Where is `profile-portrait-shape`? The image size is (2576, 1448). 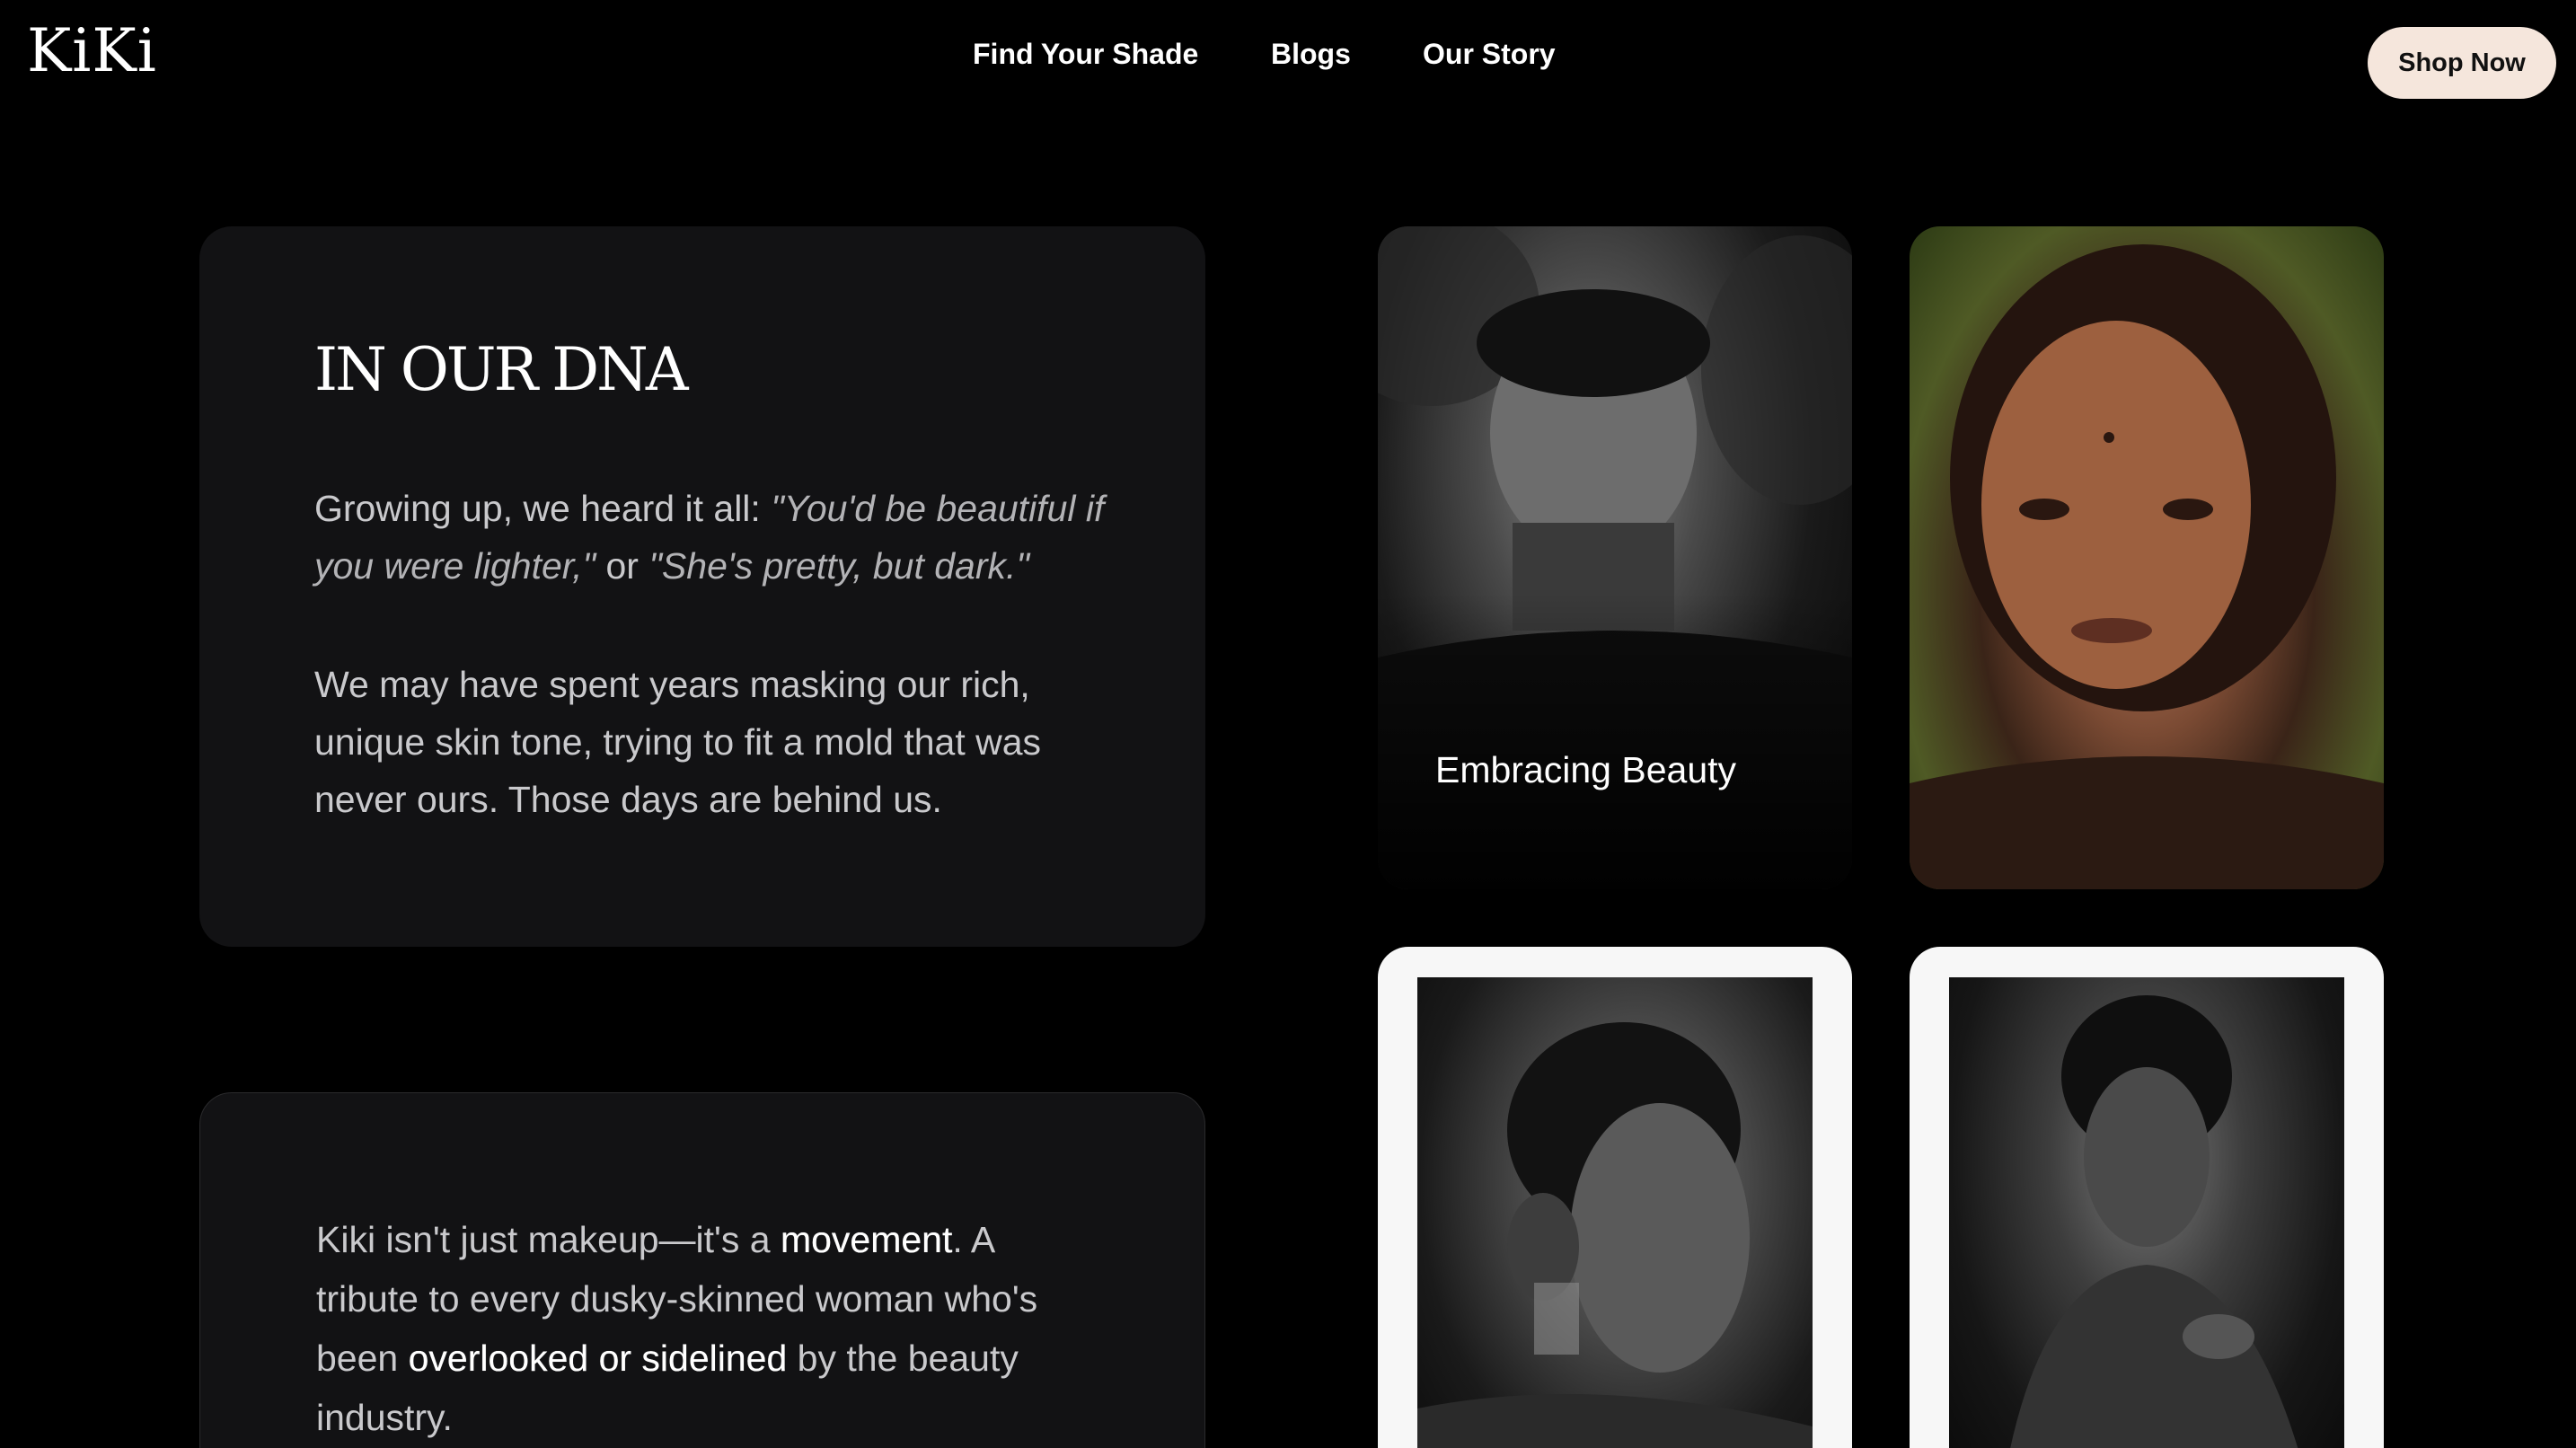 profile-portrait-shape is located at coordinates (1615, 1235).